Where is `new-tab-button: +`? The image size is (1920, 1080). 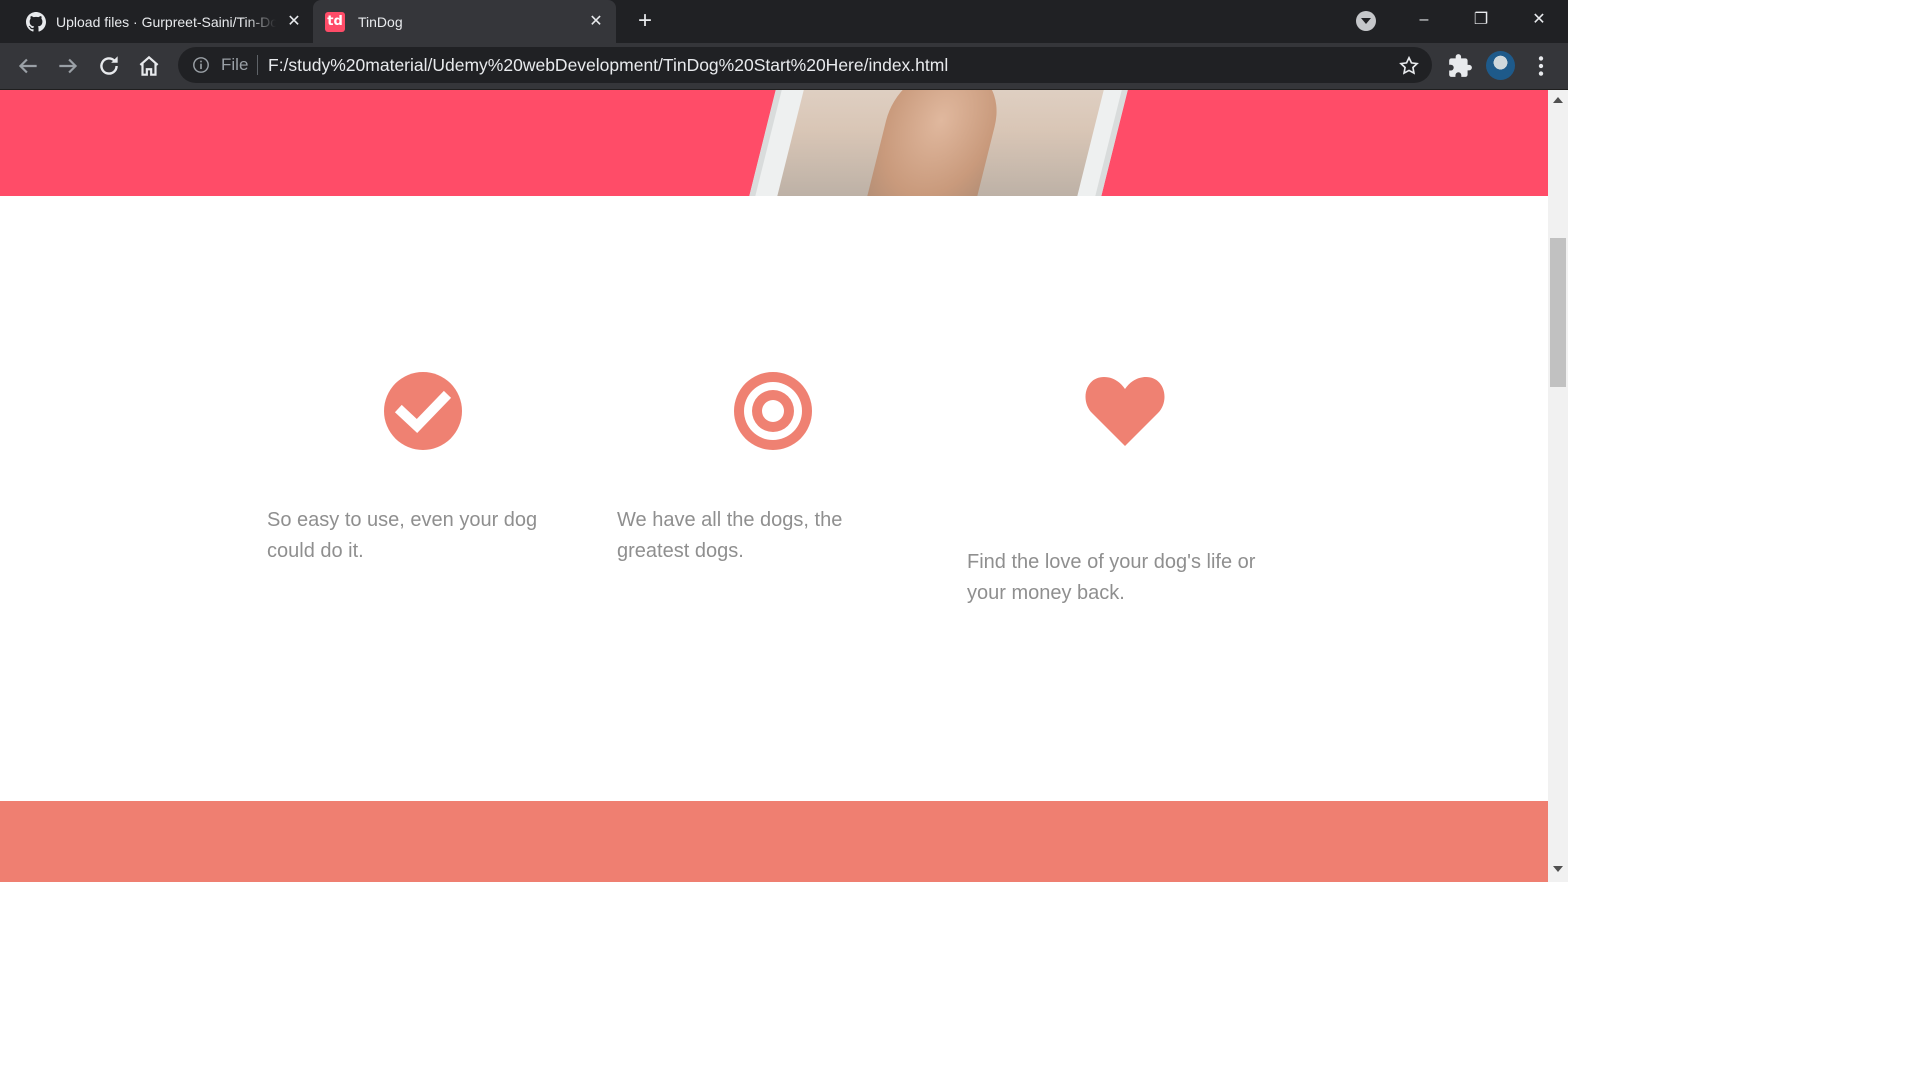 new-tab-button: + is located at coordinates (645, 22).